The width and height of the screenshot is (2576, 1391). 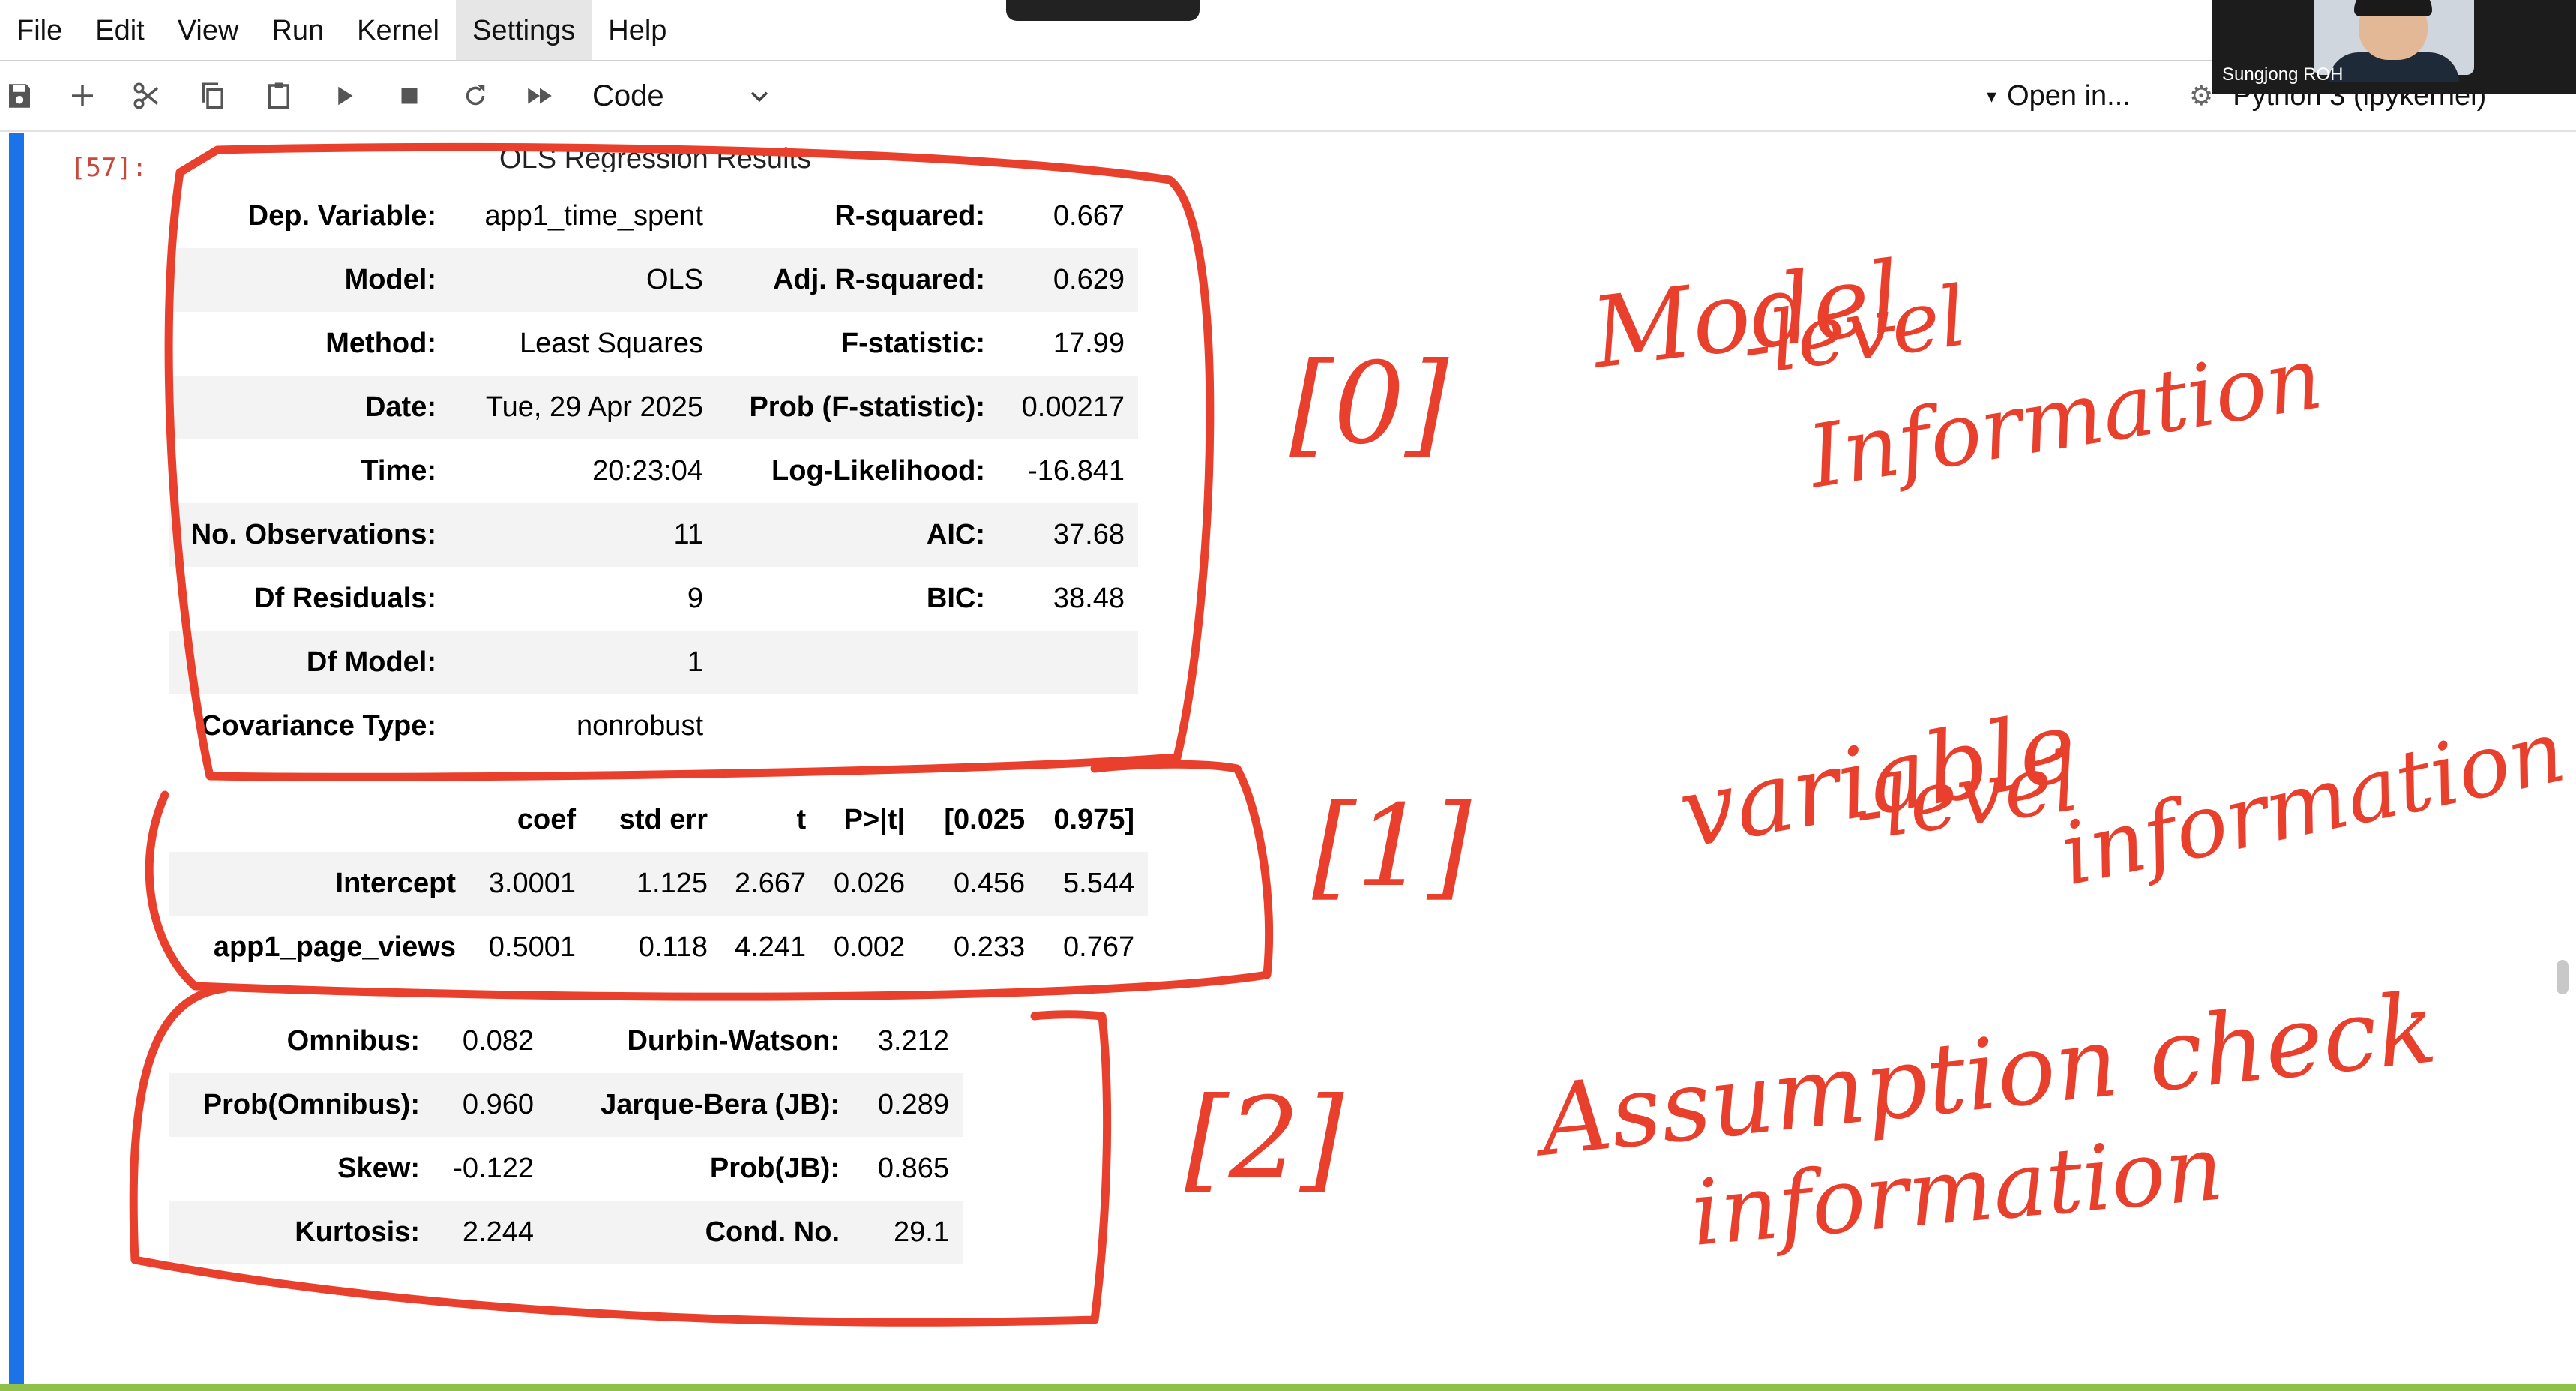 I want to click on menu-kernel: Kernel, so click(x=398, y=30).